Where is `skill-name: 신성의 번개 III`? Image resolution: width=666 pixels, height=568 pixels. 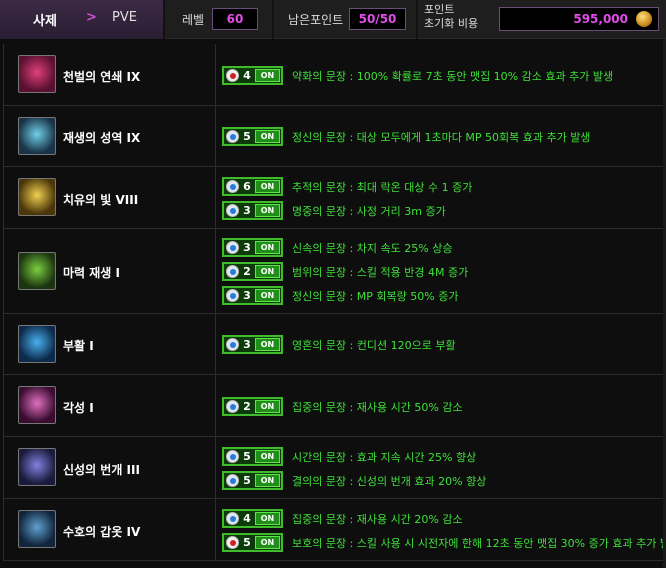 skill-name: 신성의 번개 III is located at coordinates (101, 470).